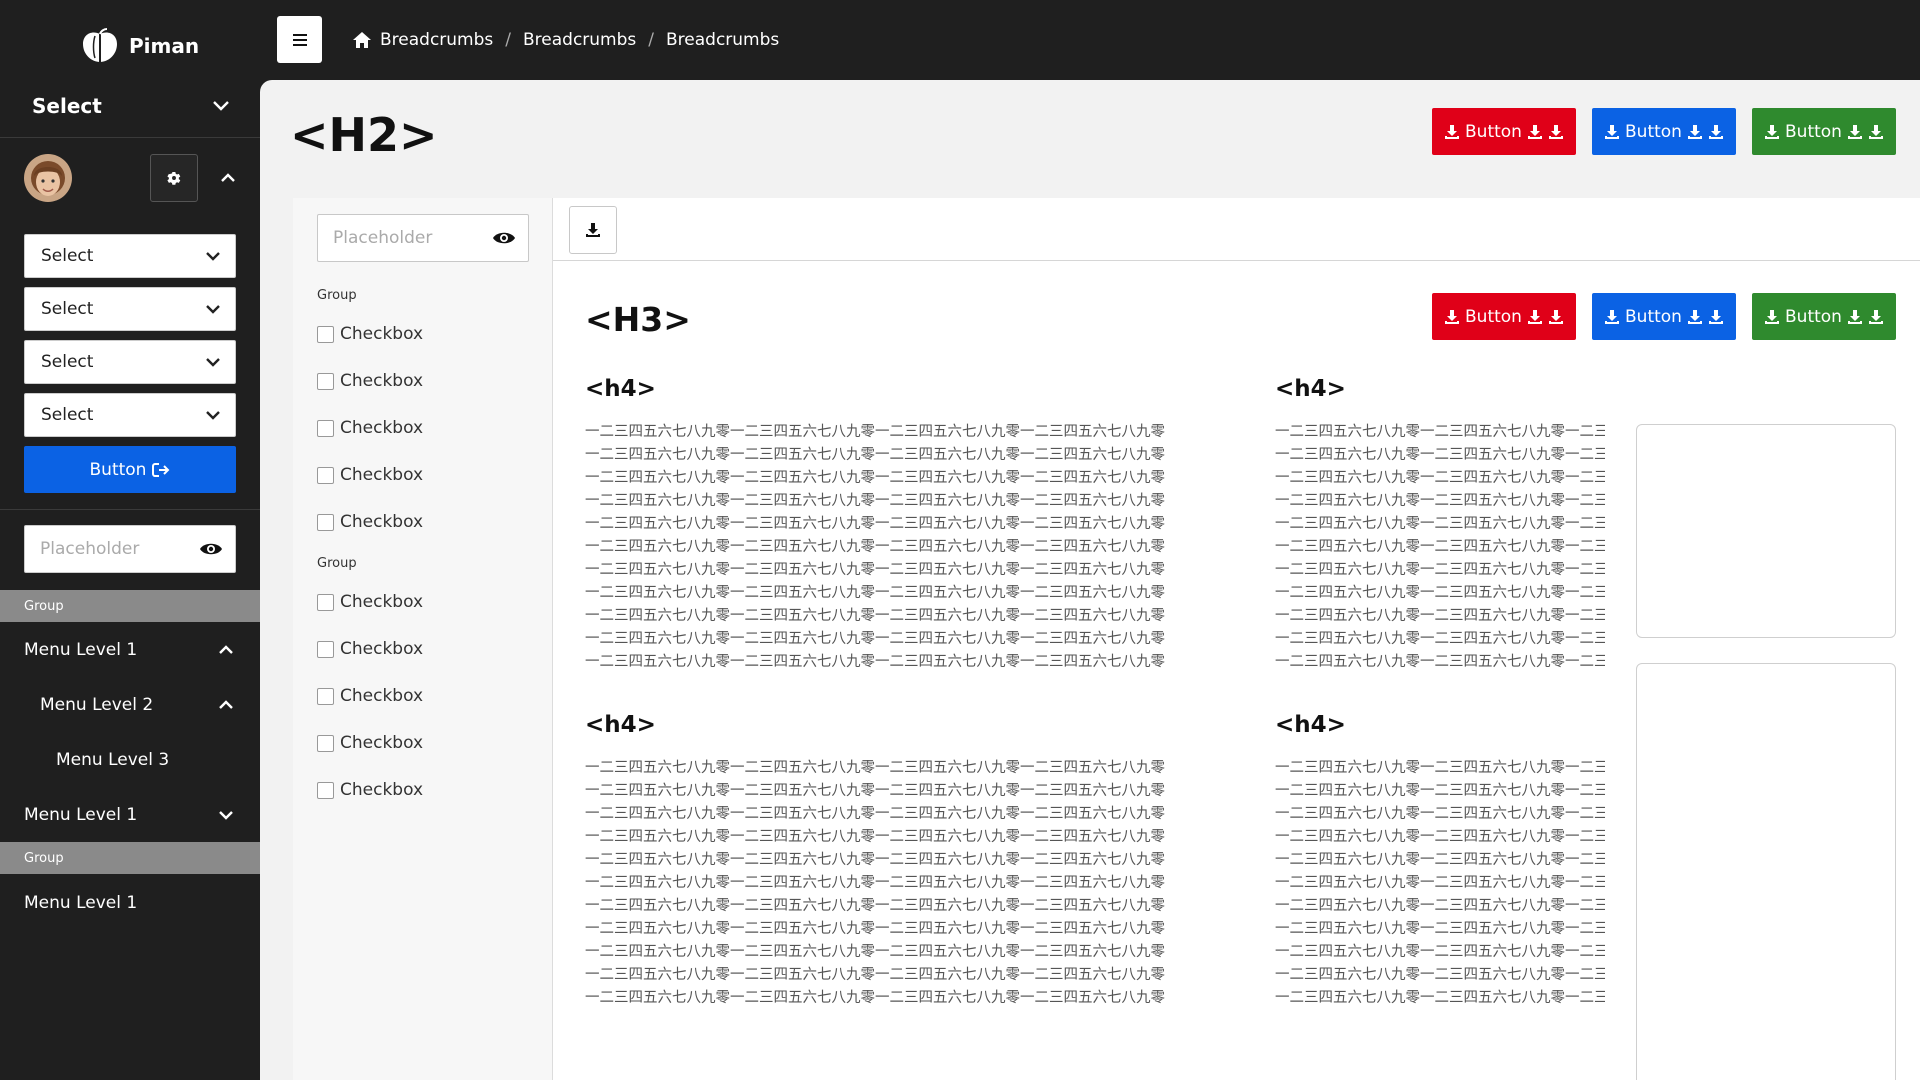 This screenshot has height=1080, width=1920. I want to click on page-title: <H2>, so click(364, 135).